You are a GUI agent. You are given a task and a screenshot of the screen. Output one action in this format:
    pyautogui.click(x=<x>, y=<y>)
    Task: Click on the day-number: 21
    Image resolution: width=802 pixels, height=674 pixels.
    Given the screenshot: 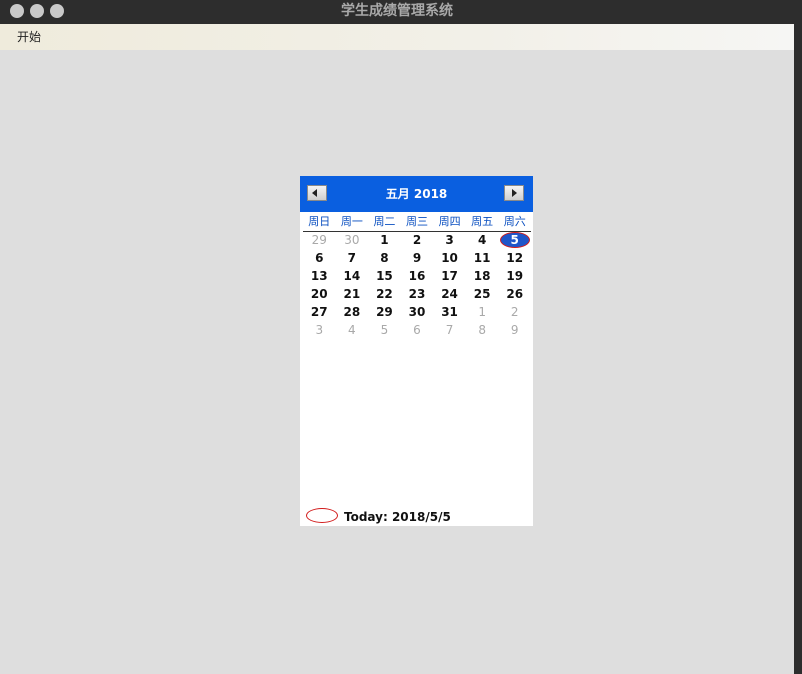 What is the action you would take?
    pyautogui.click(x=352, y=294)
    